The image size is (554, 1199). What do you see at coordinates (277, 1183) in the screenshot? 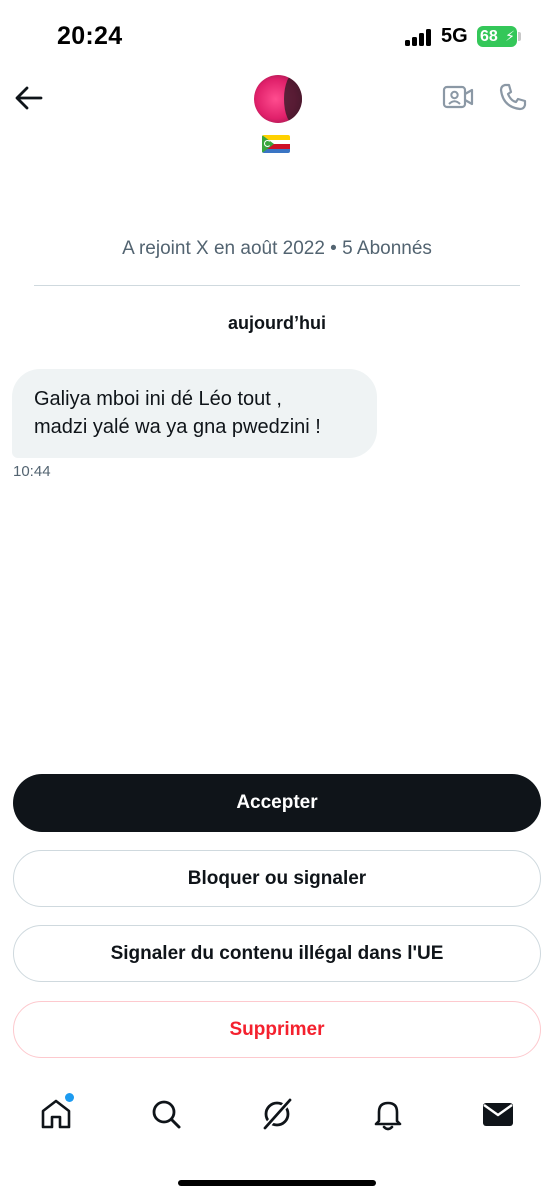
I see `home-indicator` at bounding box center [277, 1183].